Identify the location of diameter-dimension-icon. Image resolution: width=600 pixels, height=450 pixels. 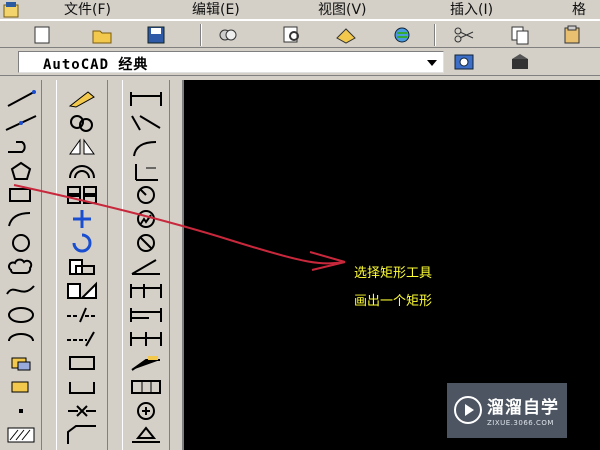
(146, 243).